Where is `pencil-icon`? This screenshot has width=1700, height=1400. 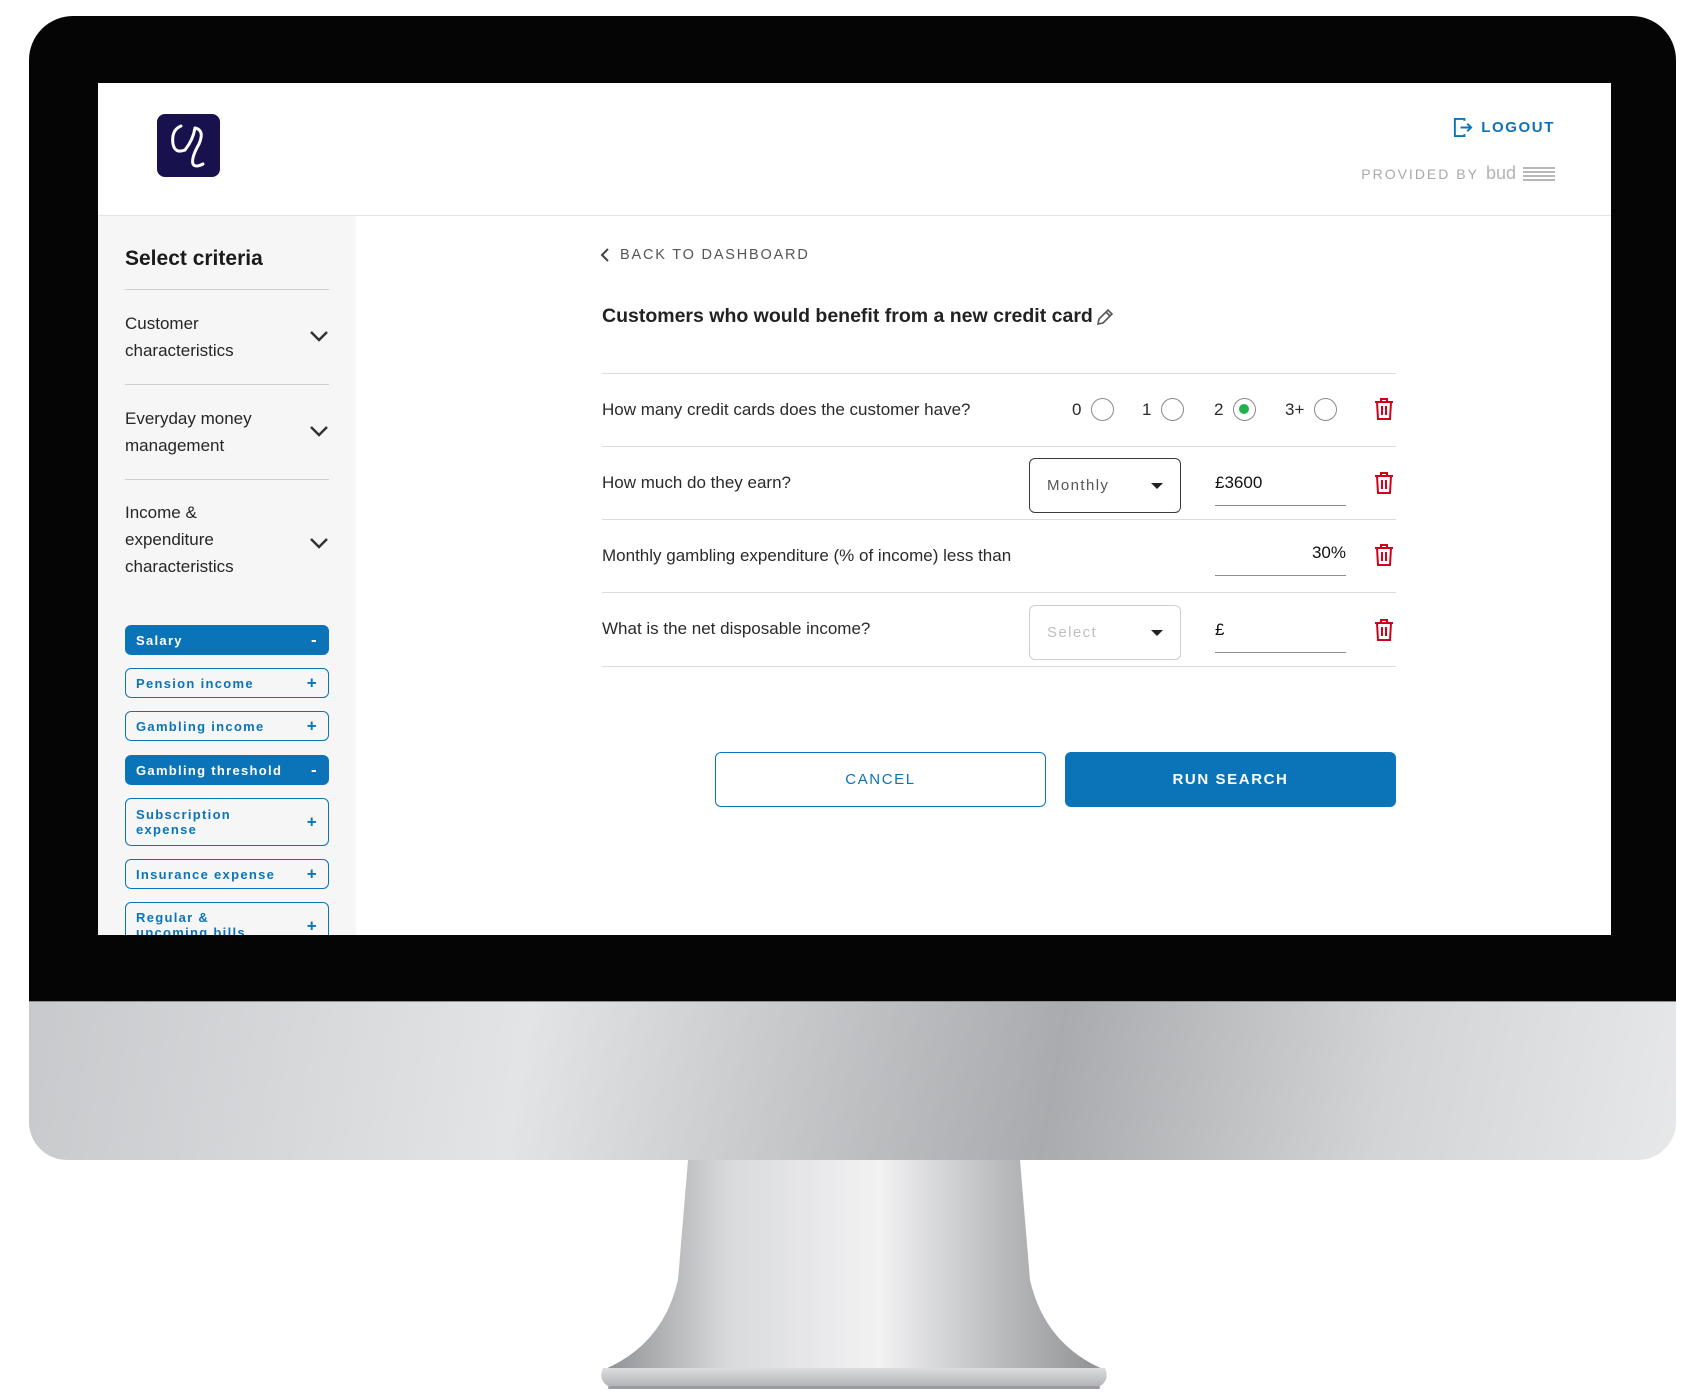 pencil-icon is located at coordinates (1105, 317).